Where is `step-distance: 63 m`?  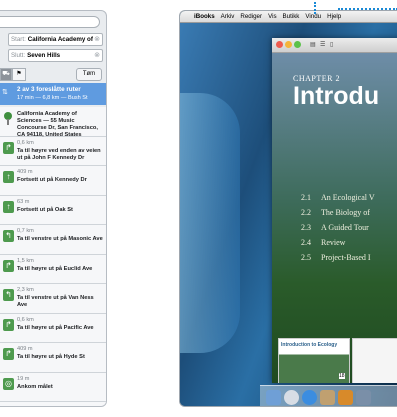 step-distance: 63 m is located at coordinates (23, 201).